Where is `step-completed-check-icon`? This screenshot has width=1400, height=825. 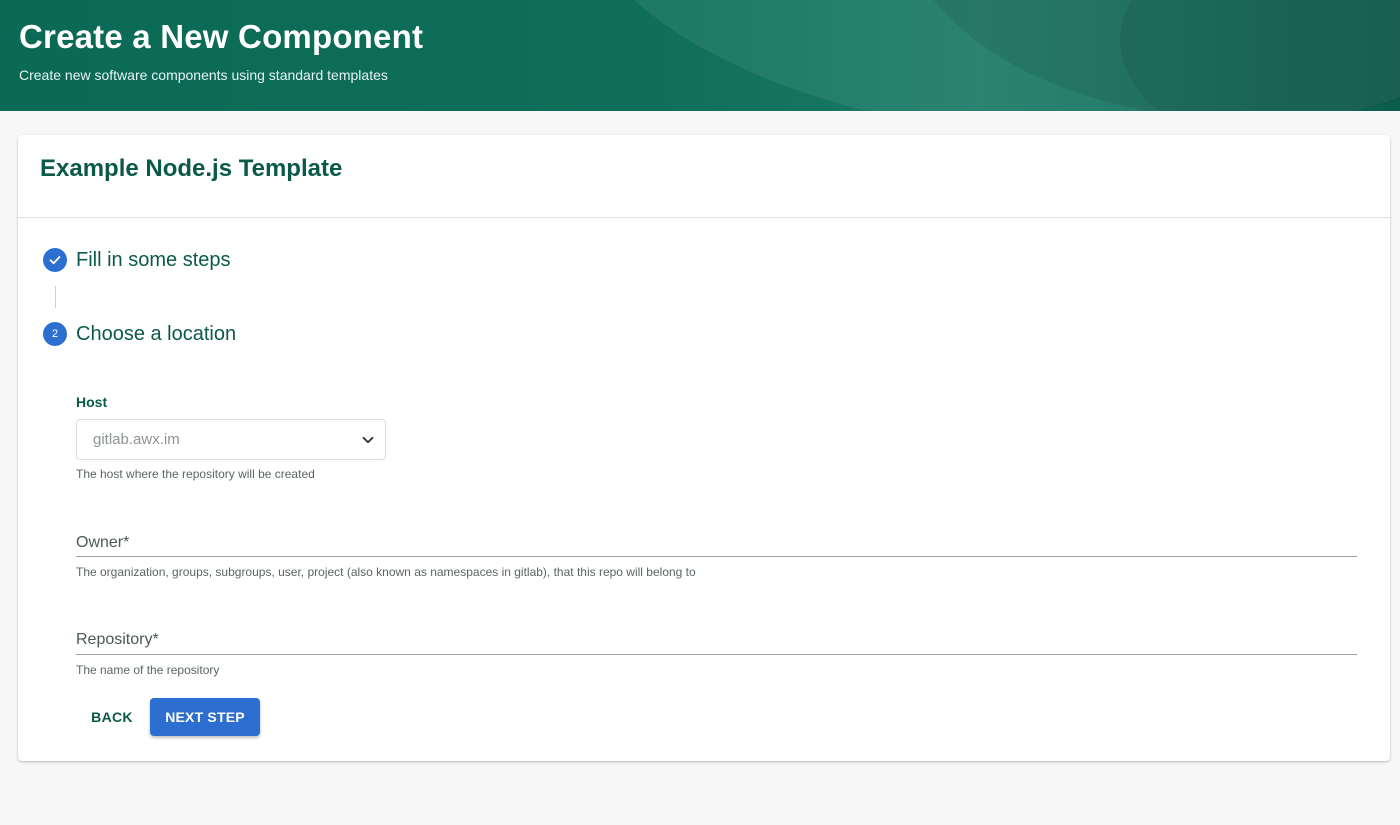
step-completed-check-icon is located at coordinates (55, 260).